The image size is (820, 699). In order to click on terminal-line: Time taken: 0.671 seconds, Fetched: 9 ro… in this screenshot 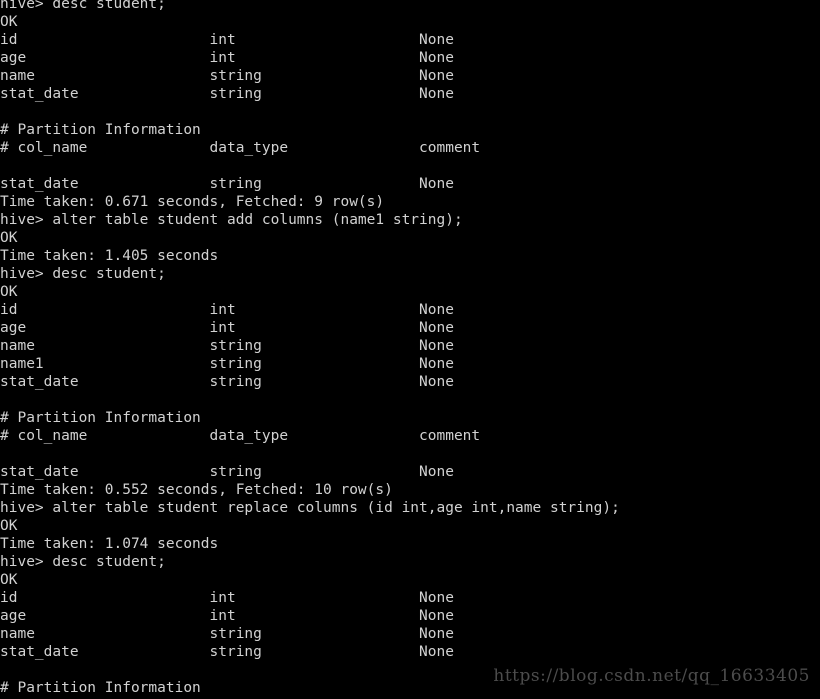, I will do `click(192, 202)`.